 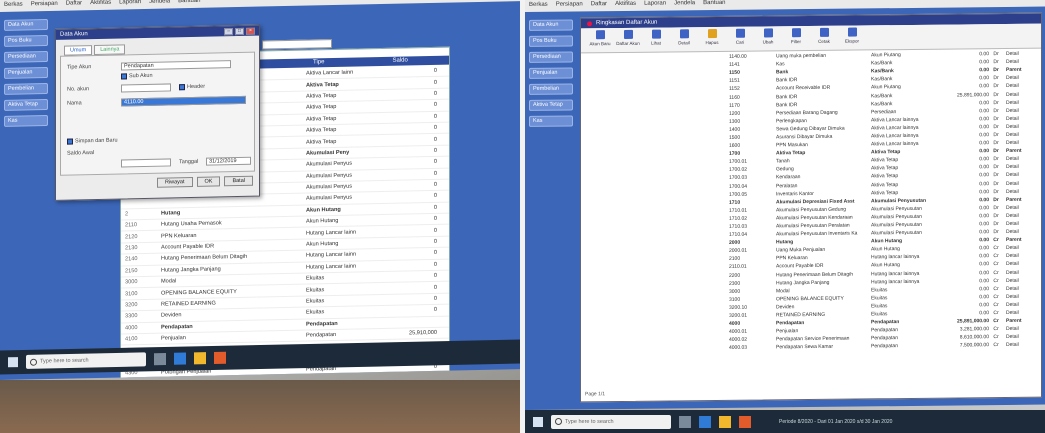 What do you see at coordinates (811, 210) in the screenshot?
I see `account-name: Akumulasi Penyusutan Gedung` at bounding box center [811, 210].